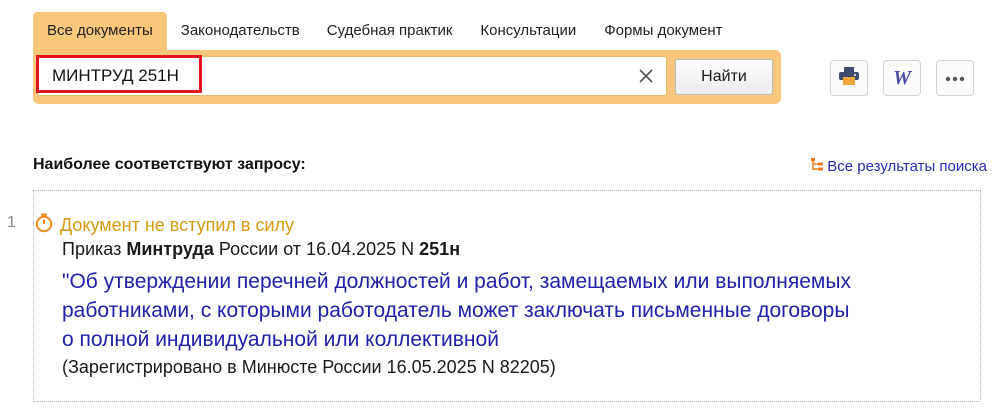 This screenshot has width=992, height=416. What do you see at coordinates (170, 249) in the screenshot?
I see `meta-org: Минтруда` at bounding box center [170, 249].